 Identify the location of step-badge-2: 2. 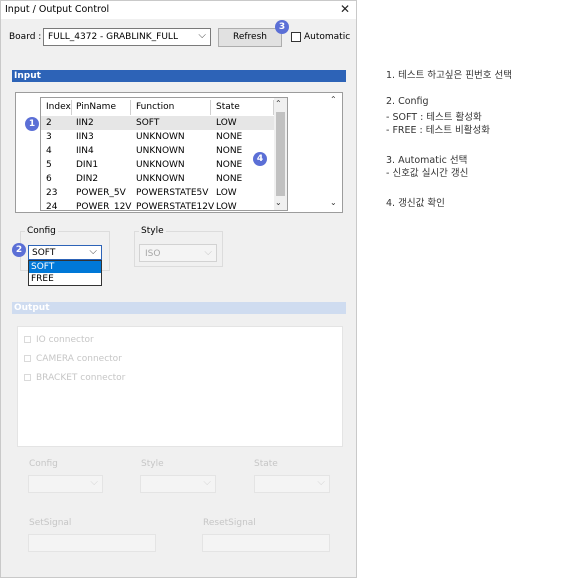
(19, 250).